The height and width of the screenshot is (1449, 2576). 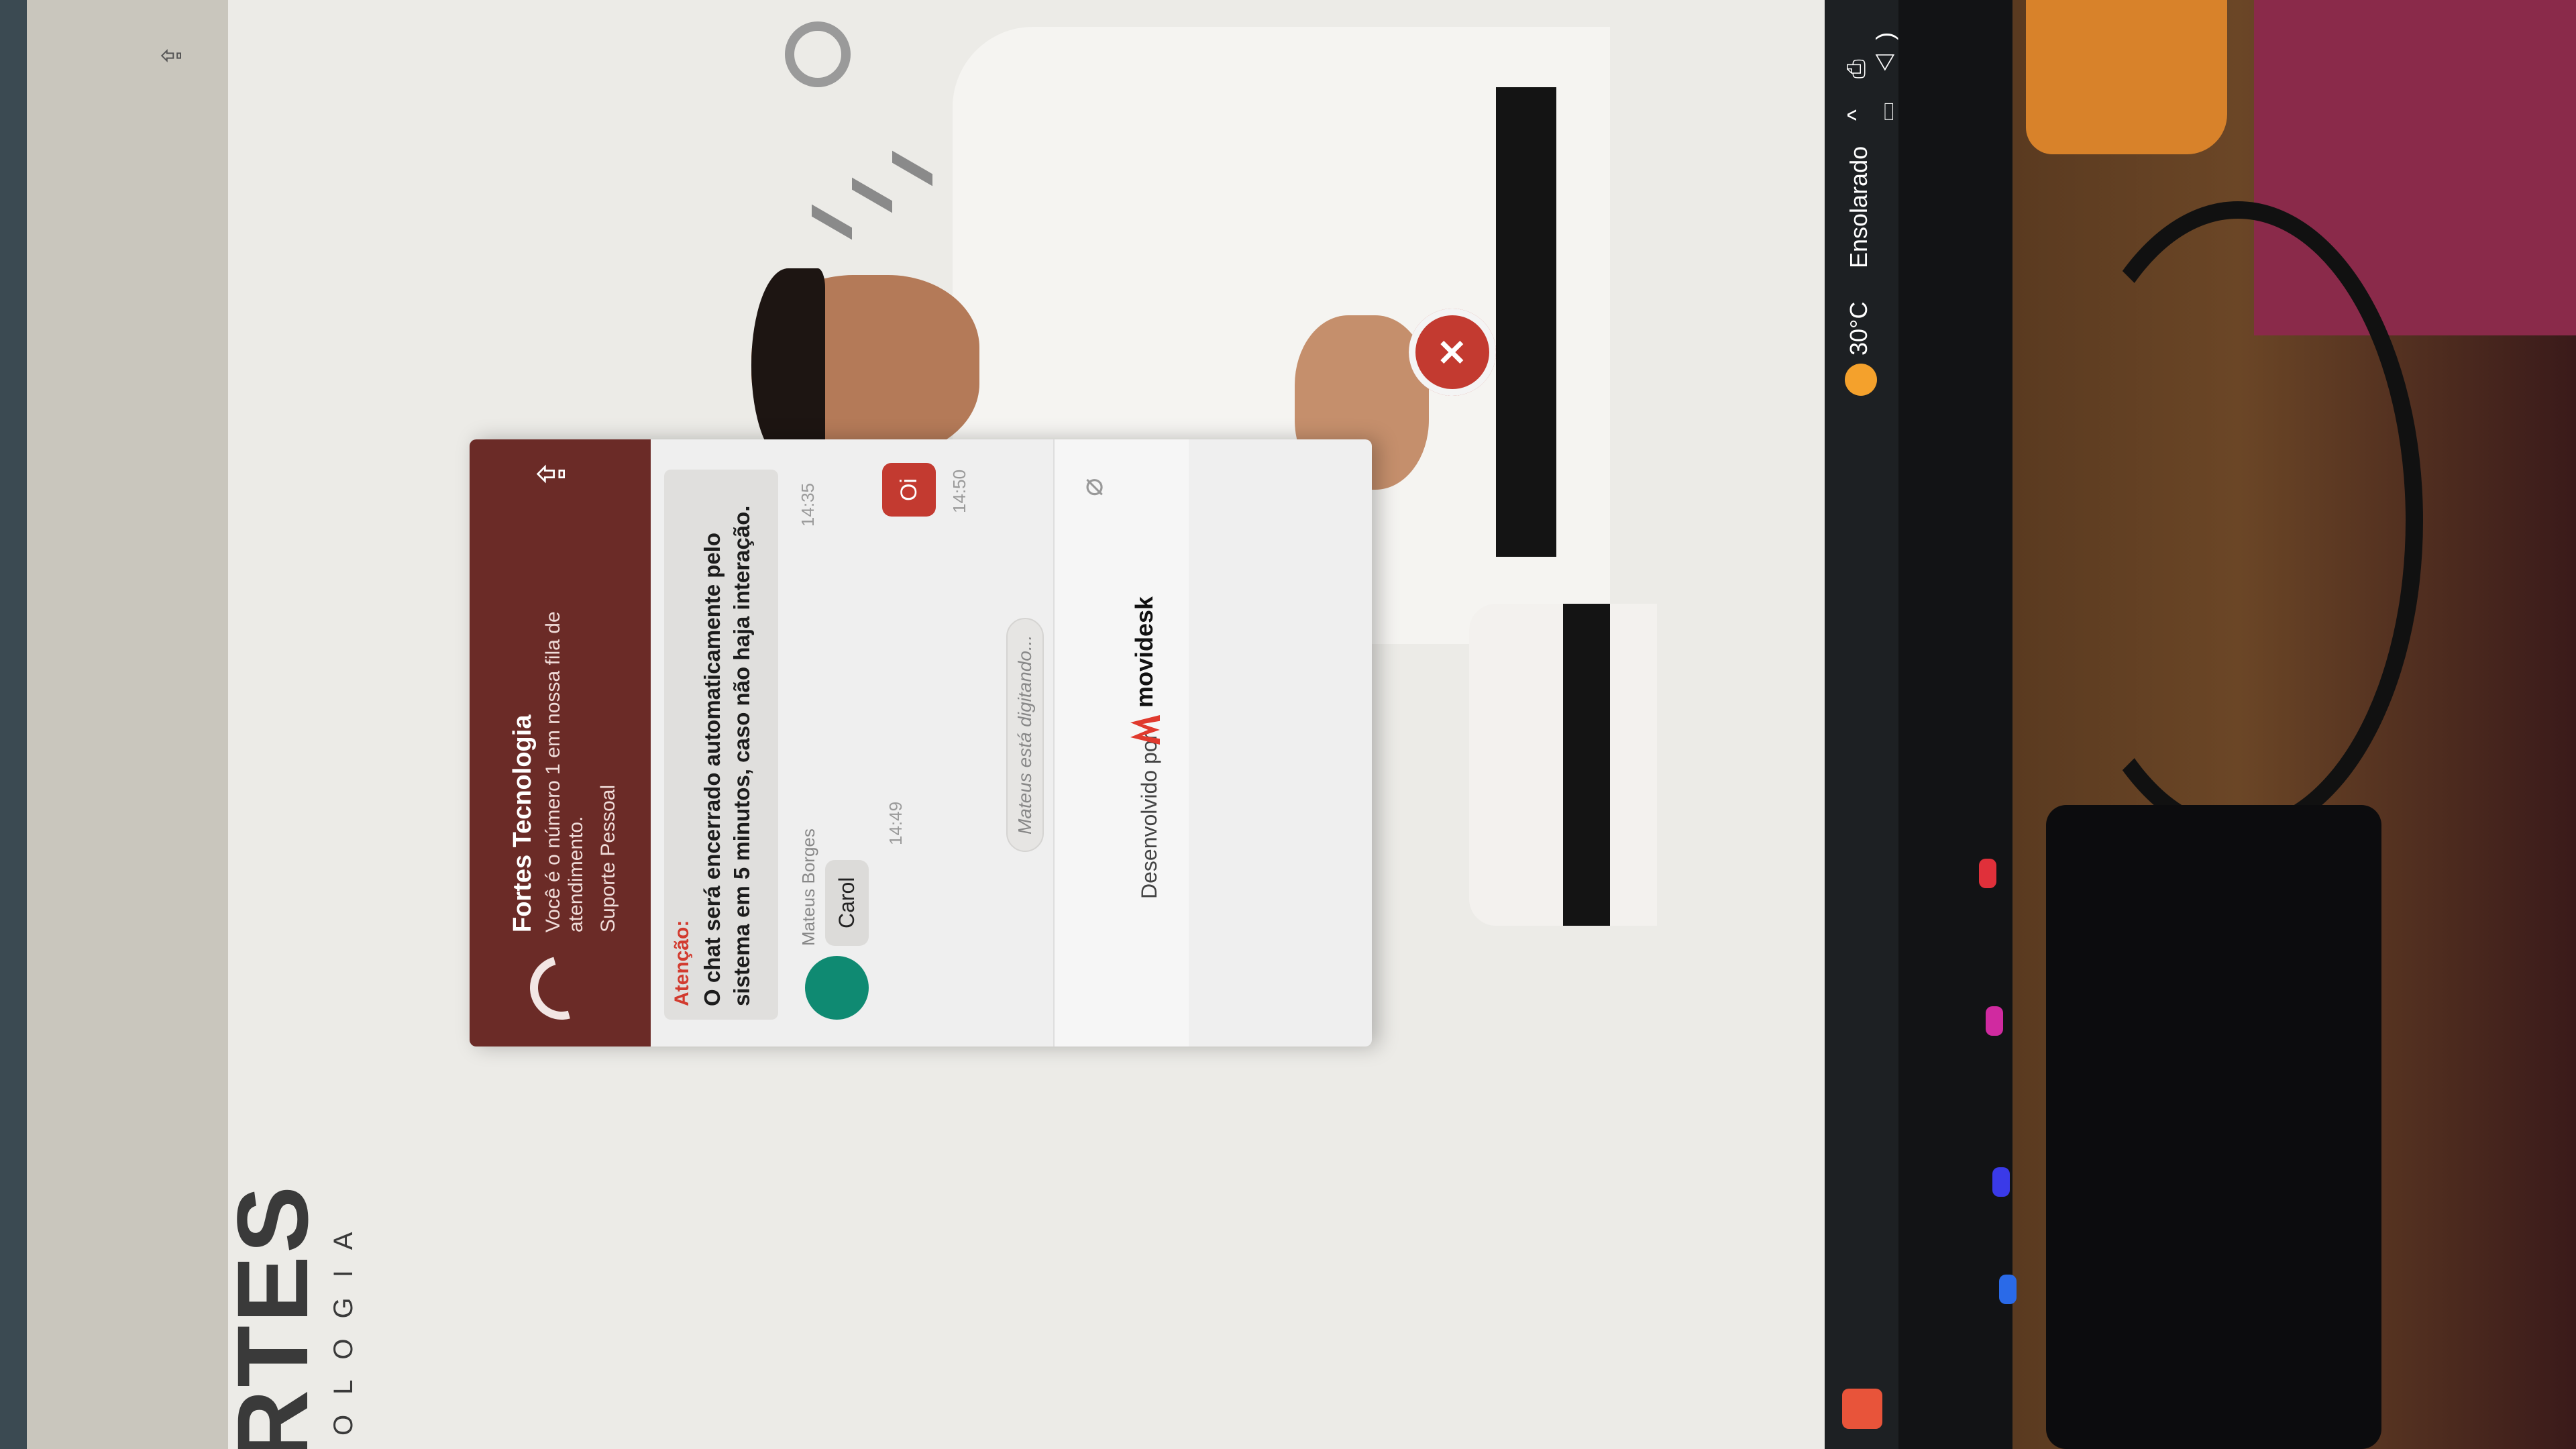 What do you see at coordinates (552, 474) in the screenshot?
I see `export-icon: ⇪` at bounding box center [552, 474].